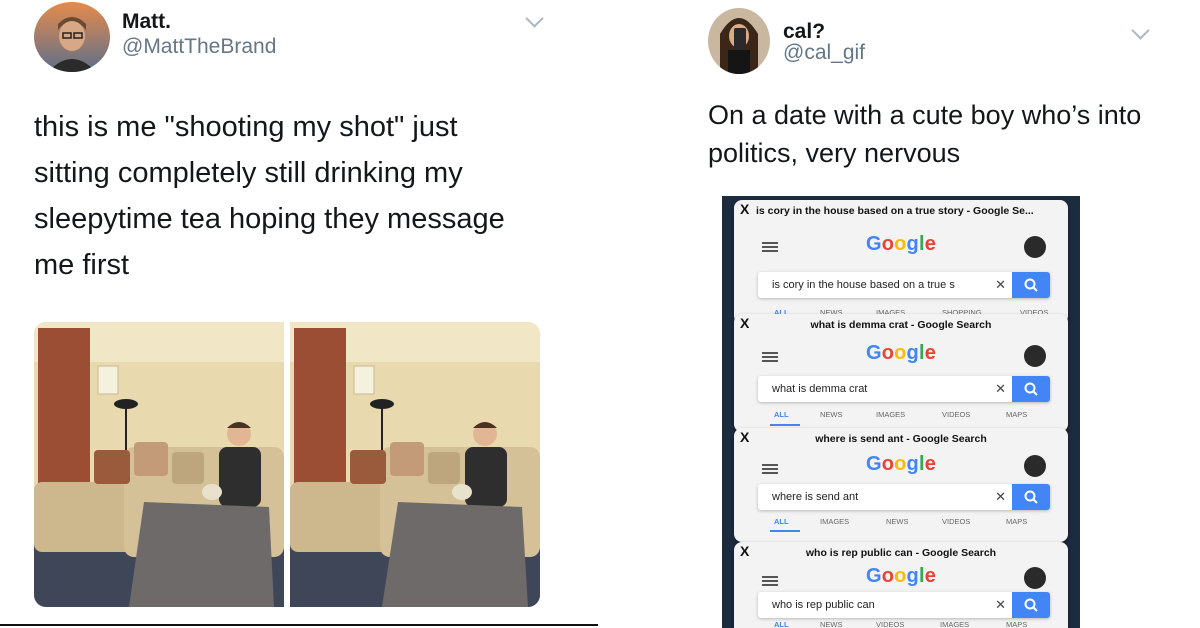  I want to click on search-query: who is rep public can, so click(823, 605).